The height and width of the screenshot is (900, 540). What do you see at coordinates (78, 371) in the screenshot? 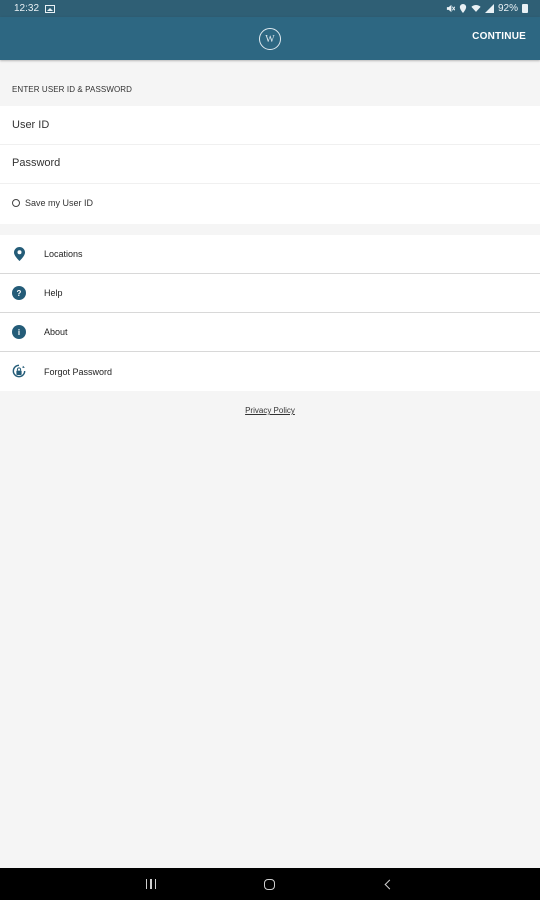
I see `menu-item-label: Forgot Password` at bounding box center [78, 371].